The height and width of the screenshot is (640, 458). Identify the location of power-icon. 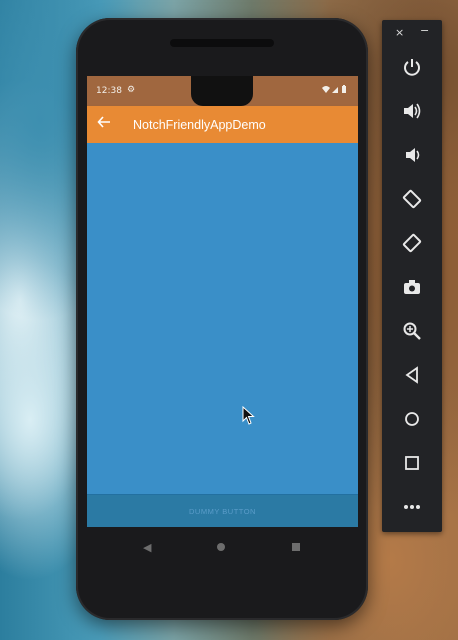
(412, 67).